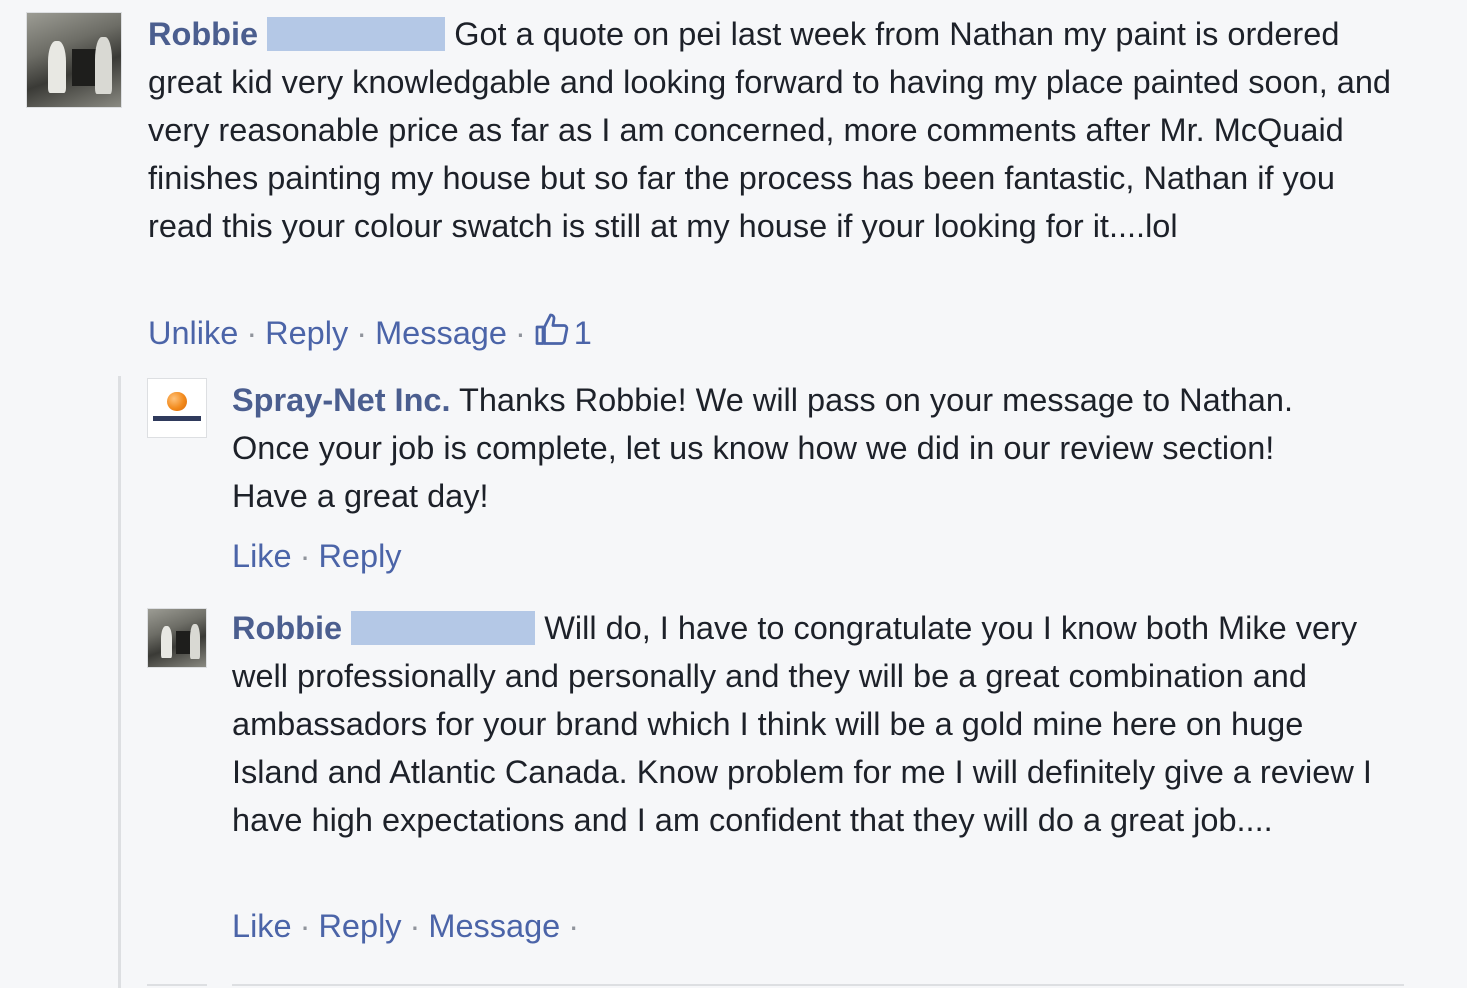 The width and height of the screenshot is (1467, 988). Describe the element at coordinates (370, 332) in the screenshot. I see `comment-actions: Unlike · Reply · Message · 1` at that location.